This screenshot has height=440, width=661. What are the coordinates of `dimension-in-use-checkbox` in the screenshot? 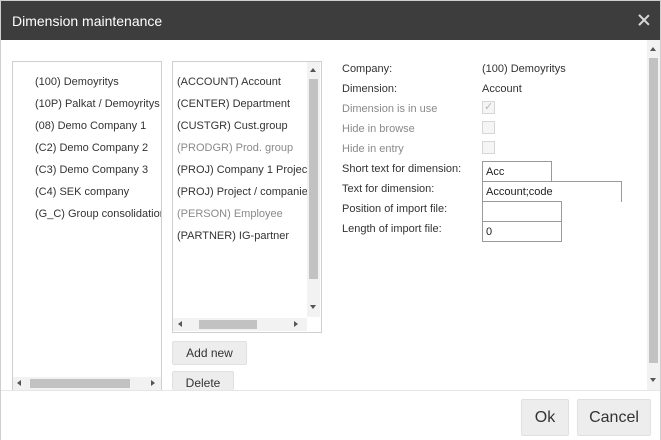 It's located at (488, 107).